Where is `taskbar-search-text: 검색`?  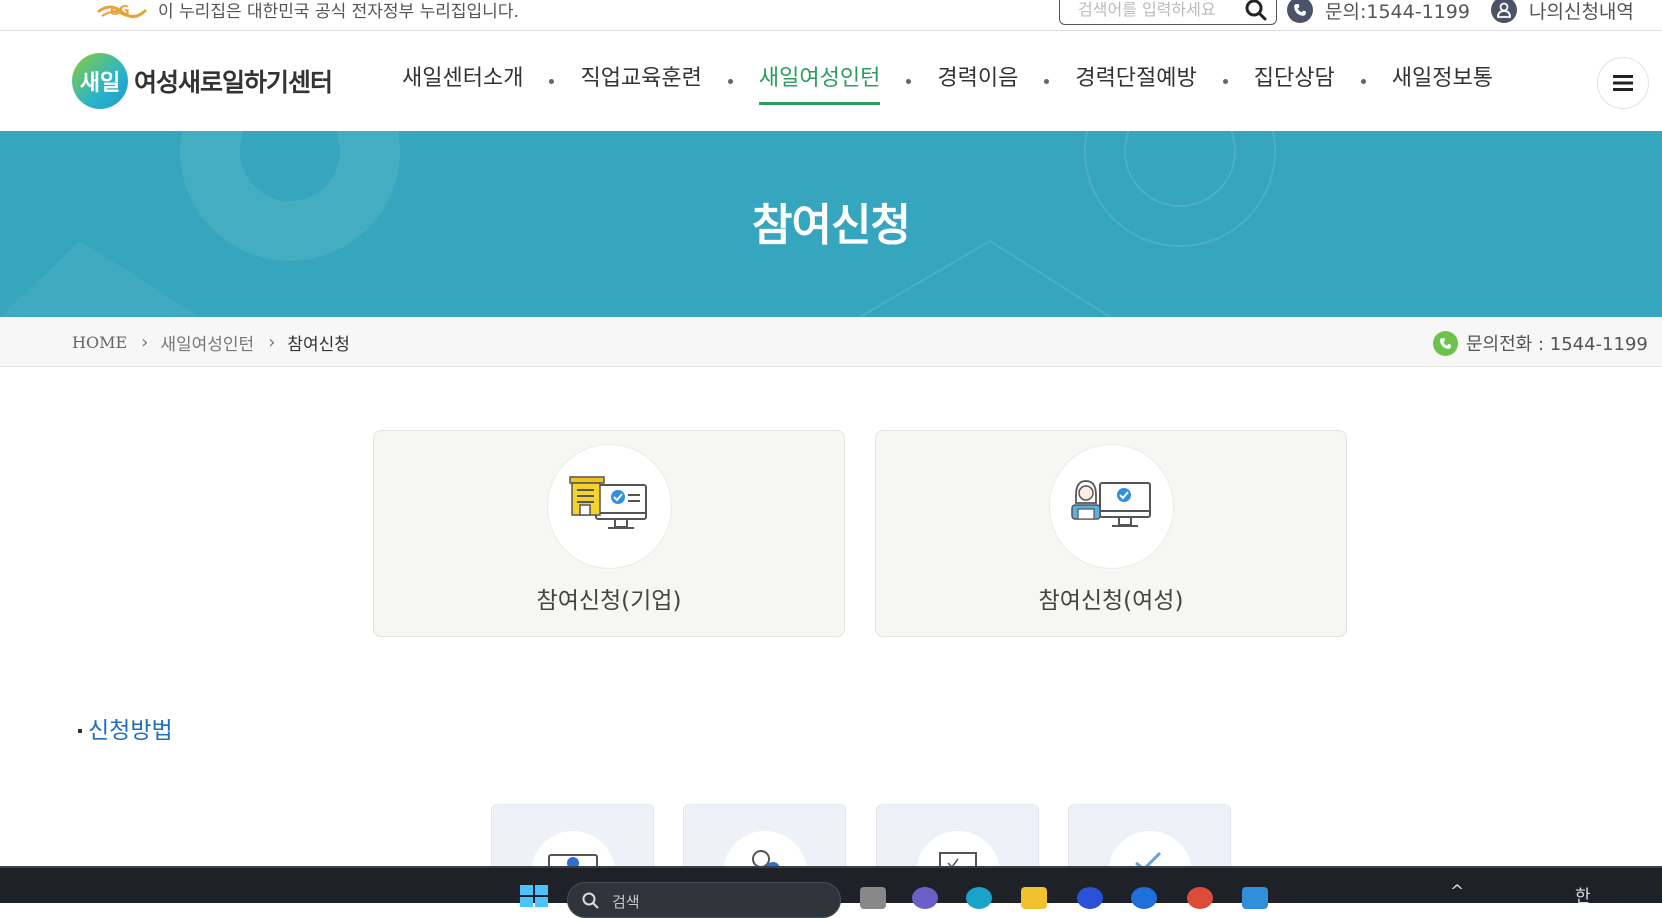 taskbar-search-text: 검색 is located at coordinates (626, 902).